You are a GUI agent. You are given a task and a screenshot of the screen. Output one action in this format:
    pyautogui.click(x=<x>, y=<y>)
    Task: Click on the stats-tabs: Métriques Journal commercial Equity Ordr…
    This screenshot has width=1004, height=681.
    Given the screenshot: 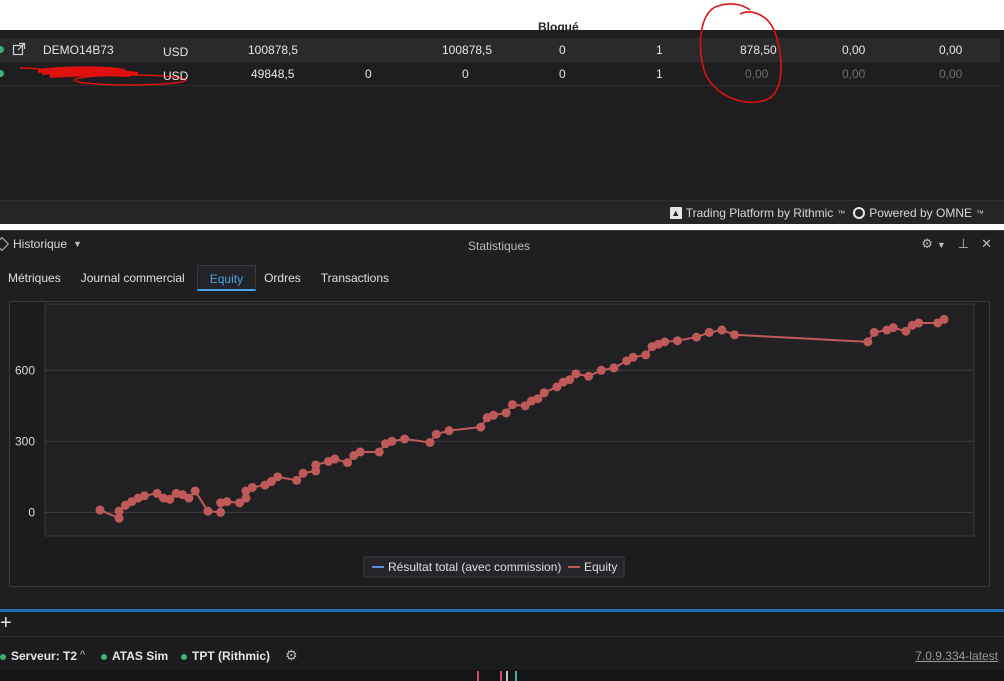 What is the action you would take?
    pyautogui.click(x=200, y=278)
    